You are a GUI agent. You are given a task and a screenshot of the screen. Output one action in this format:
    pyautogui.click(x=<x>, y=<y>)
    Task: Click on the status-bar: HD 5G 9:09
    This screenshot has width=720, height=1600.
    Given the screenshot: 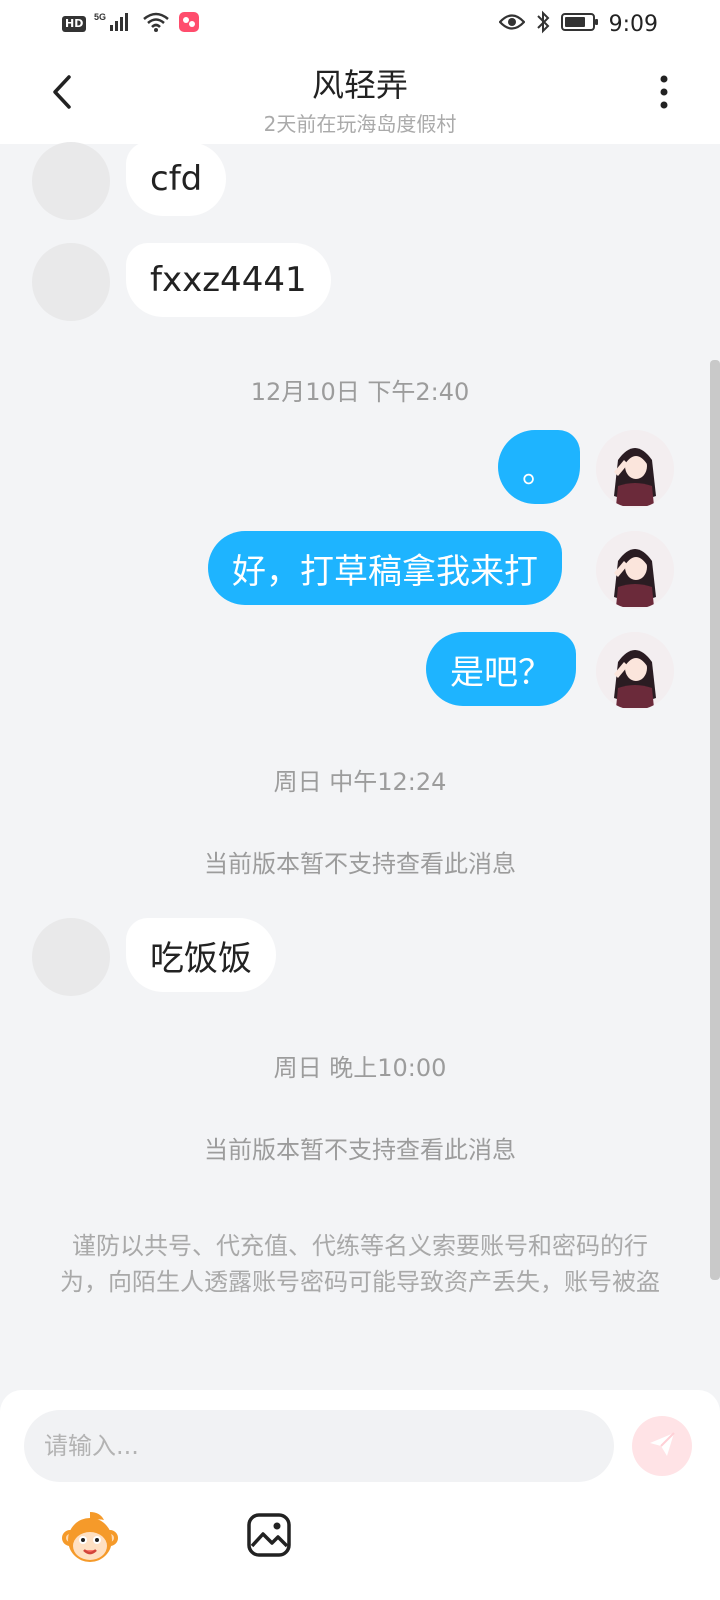 What is the action you would take?
    pyautogui.click(x=360, y=24)
    